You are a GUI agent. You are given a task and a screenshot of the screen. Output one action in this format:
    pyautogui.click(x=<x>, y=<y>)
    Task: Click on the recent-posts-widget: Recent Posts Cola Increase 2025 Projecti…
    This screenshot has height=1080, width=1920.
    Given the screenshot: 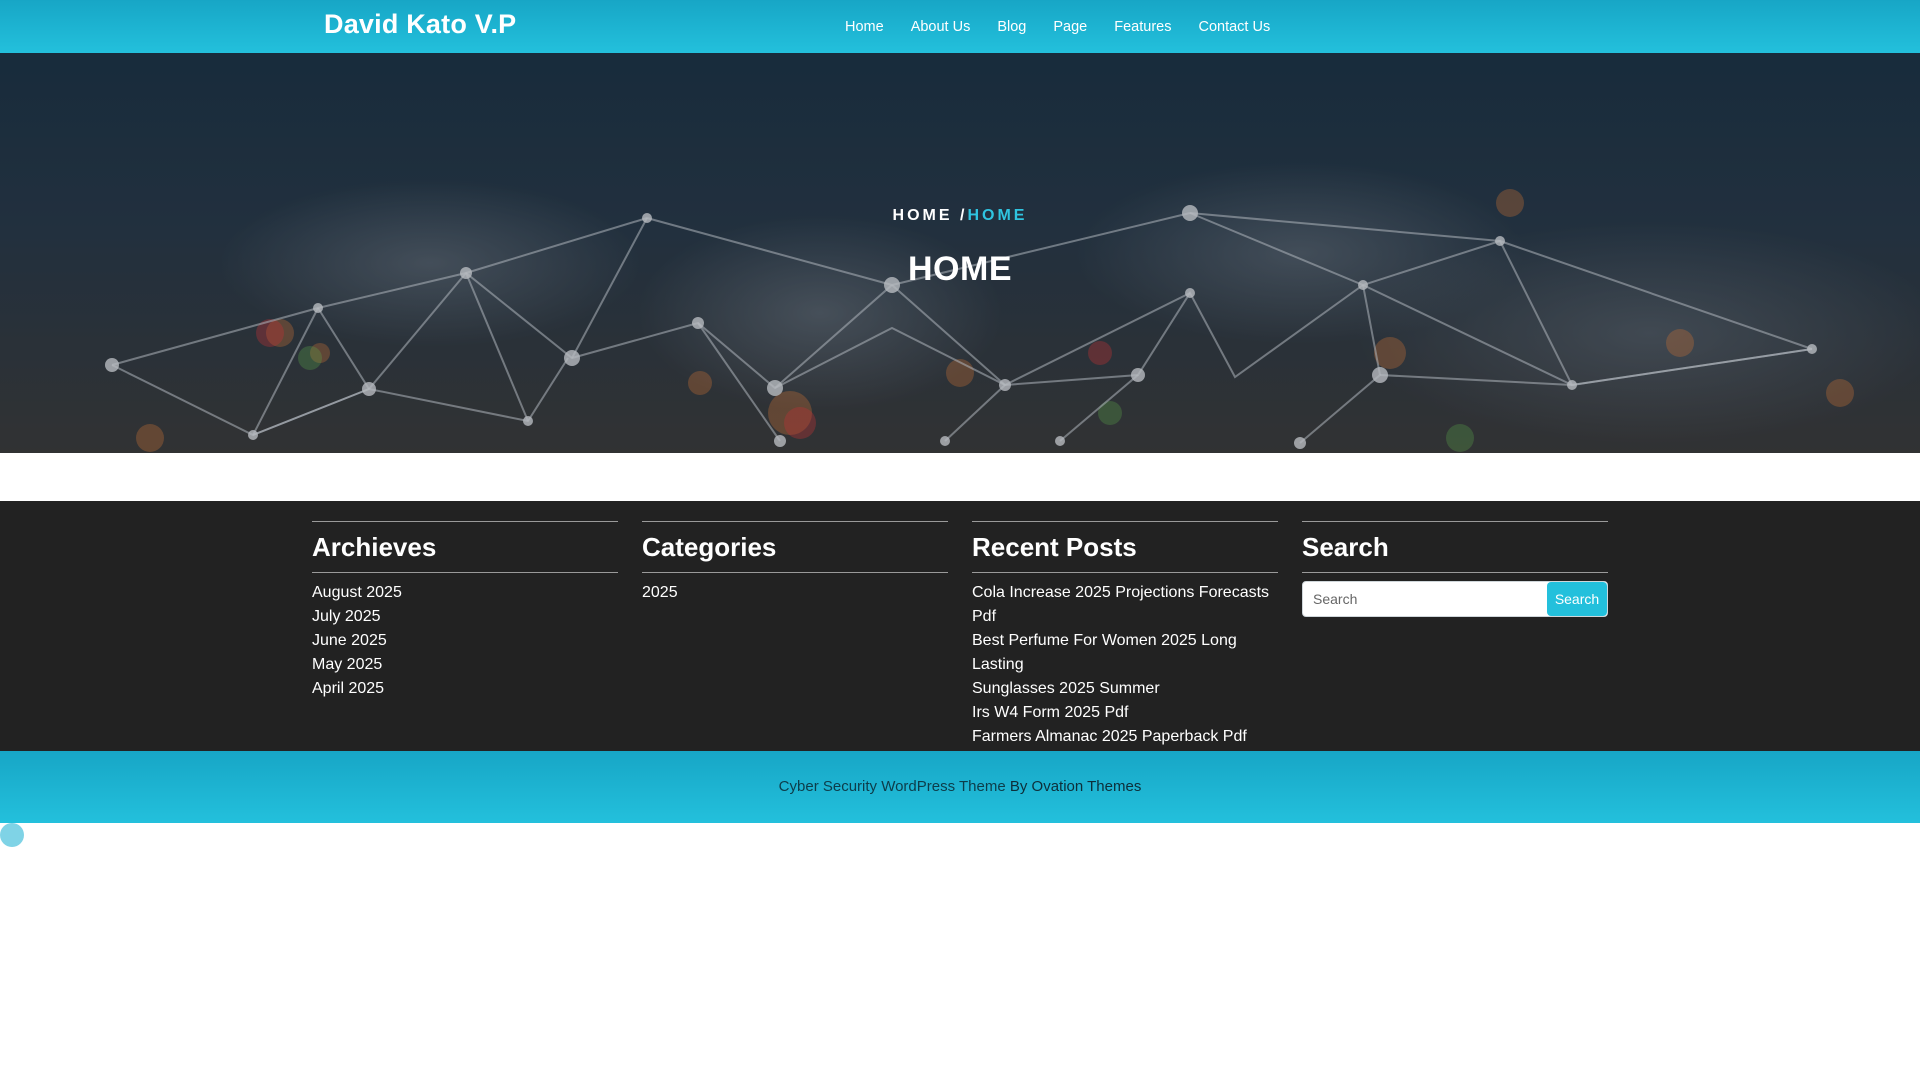 What is the action you would take?
    pyautogui.click(x=1125, y=647)
    